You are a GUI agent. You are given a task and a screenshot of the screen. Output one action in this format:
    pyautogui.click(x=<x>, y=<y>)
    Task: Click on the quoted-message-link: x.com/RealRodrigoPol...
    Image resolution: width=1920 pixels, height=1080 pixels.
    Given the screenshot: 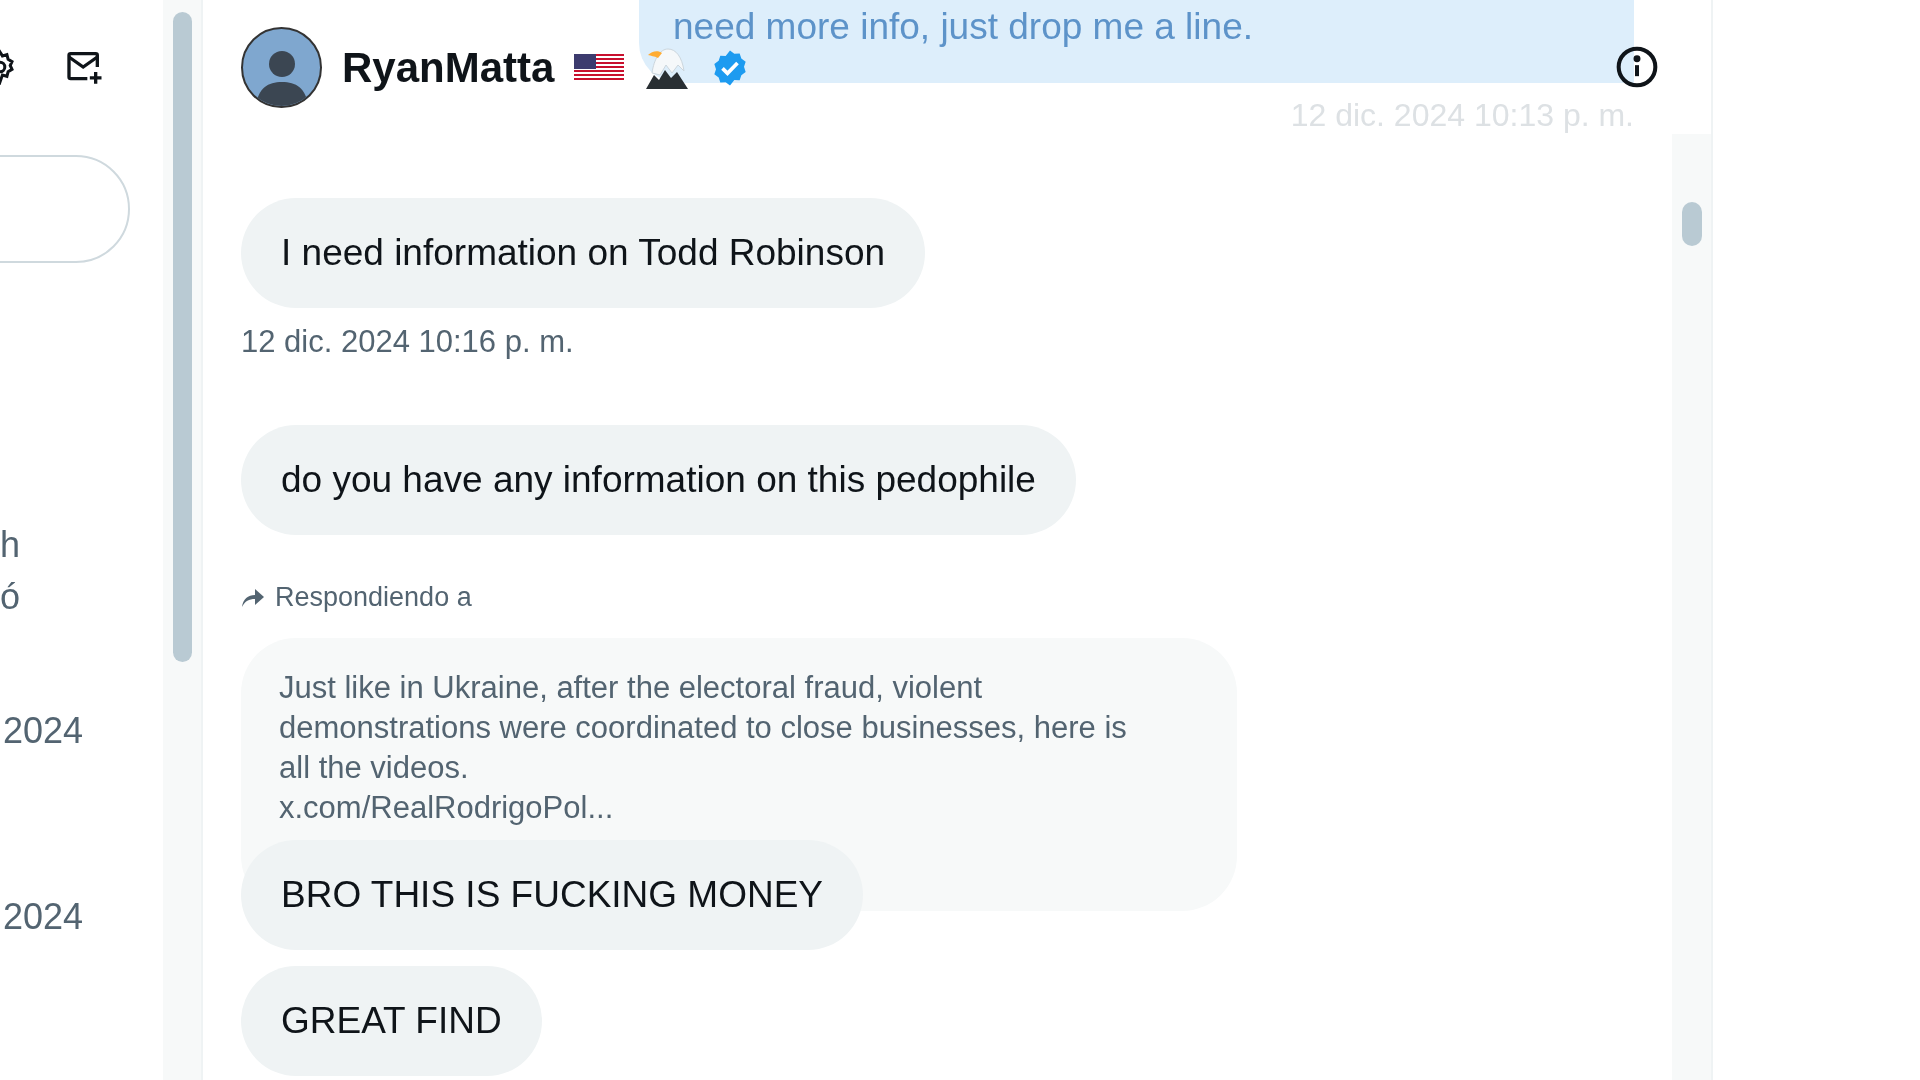 What is the action you would take?
    pyautogui.click(x=739, y=808)
    